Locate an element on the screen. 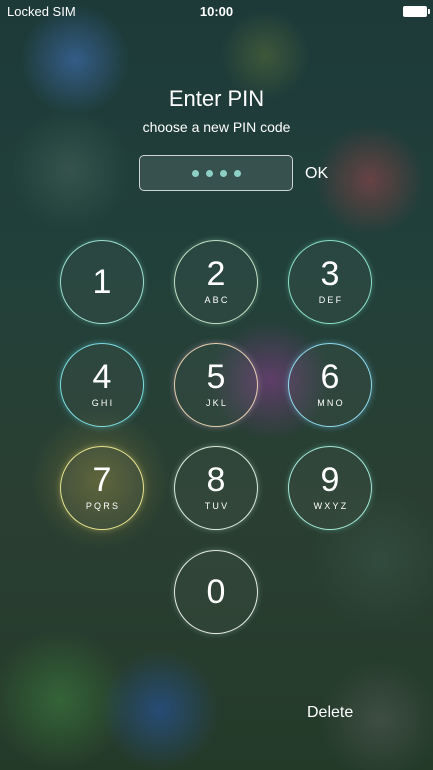  key-digit: 1 is located at coordinates (102, 282).